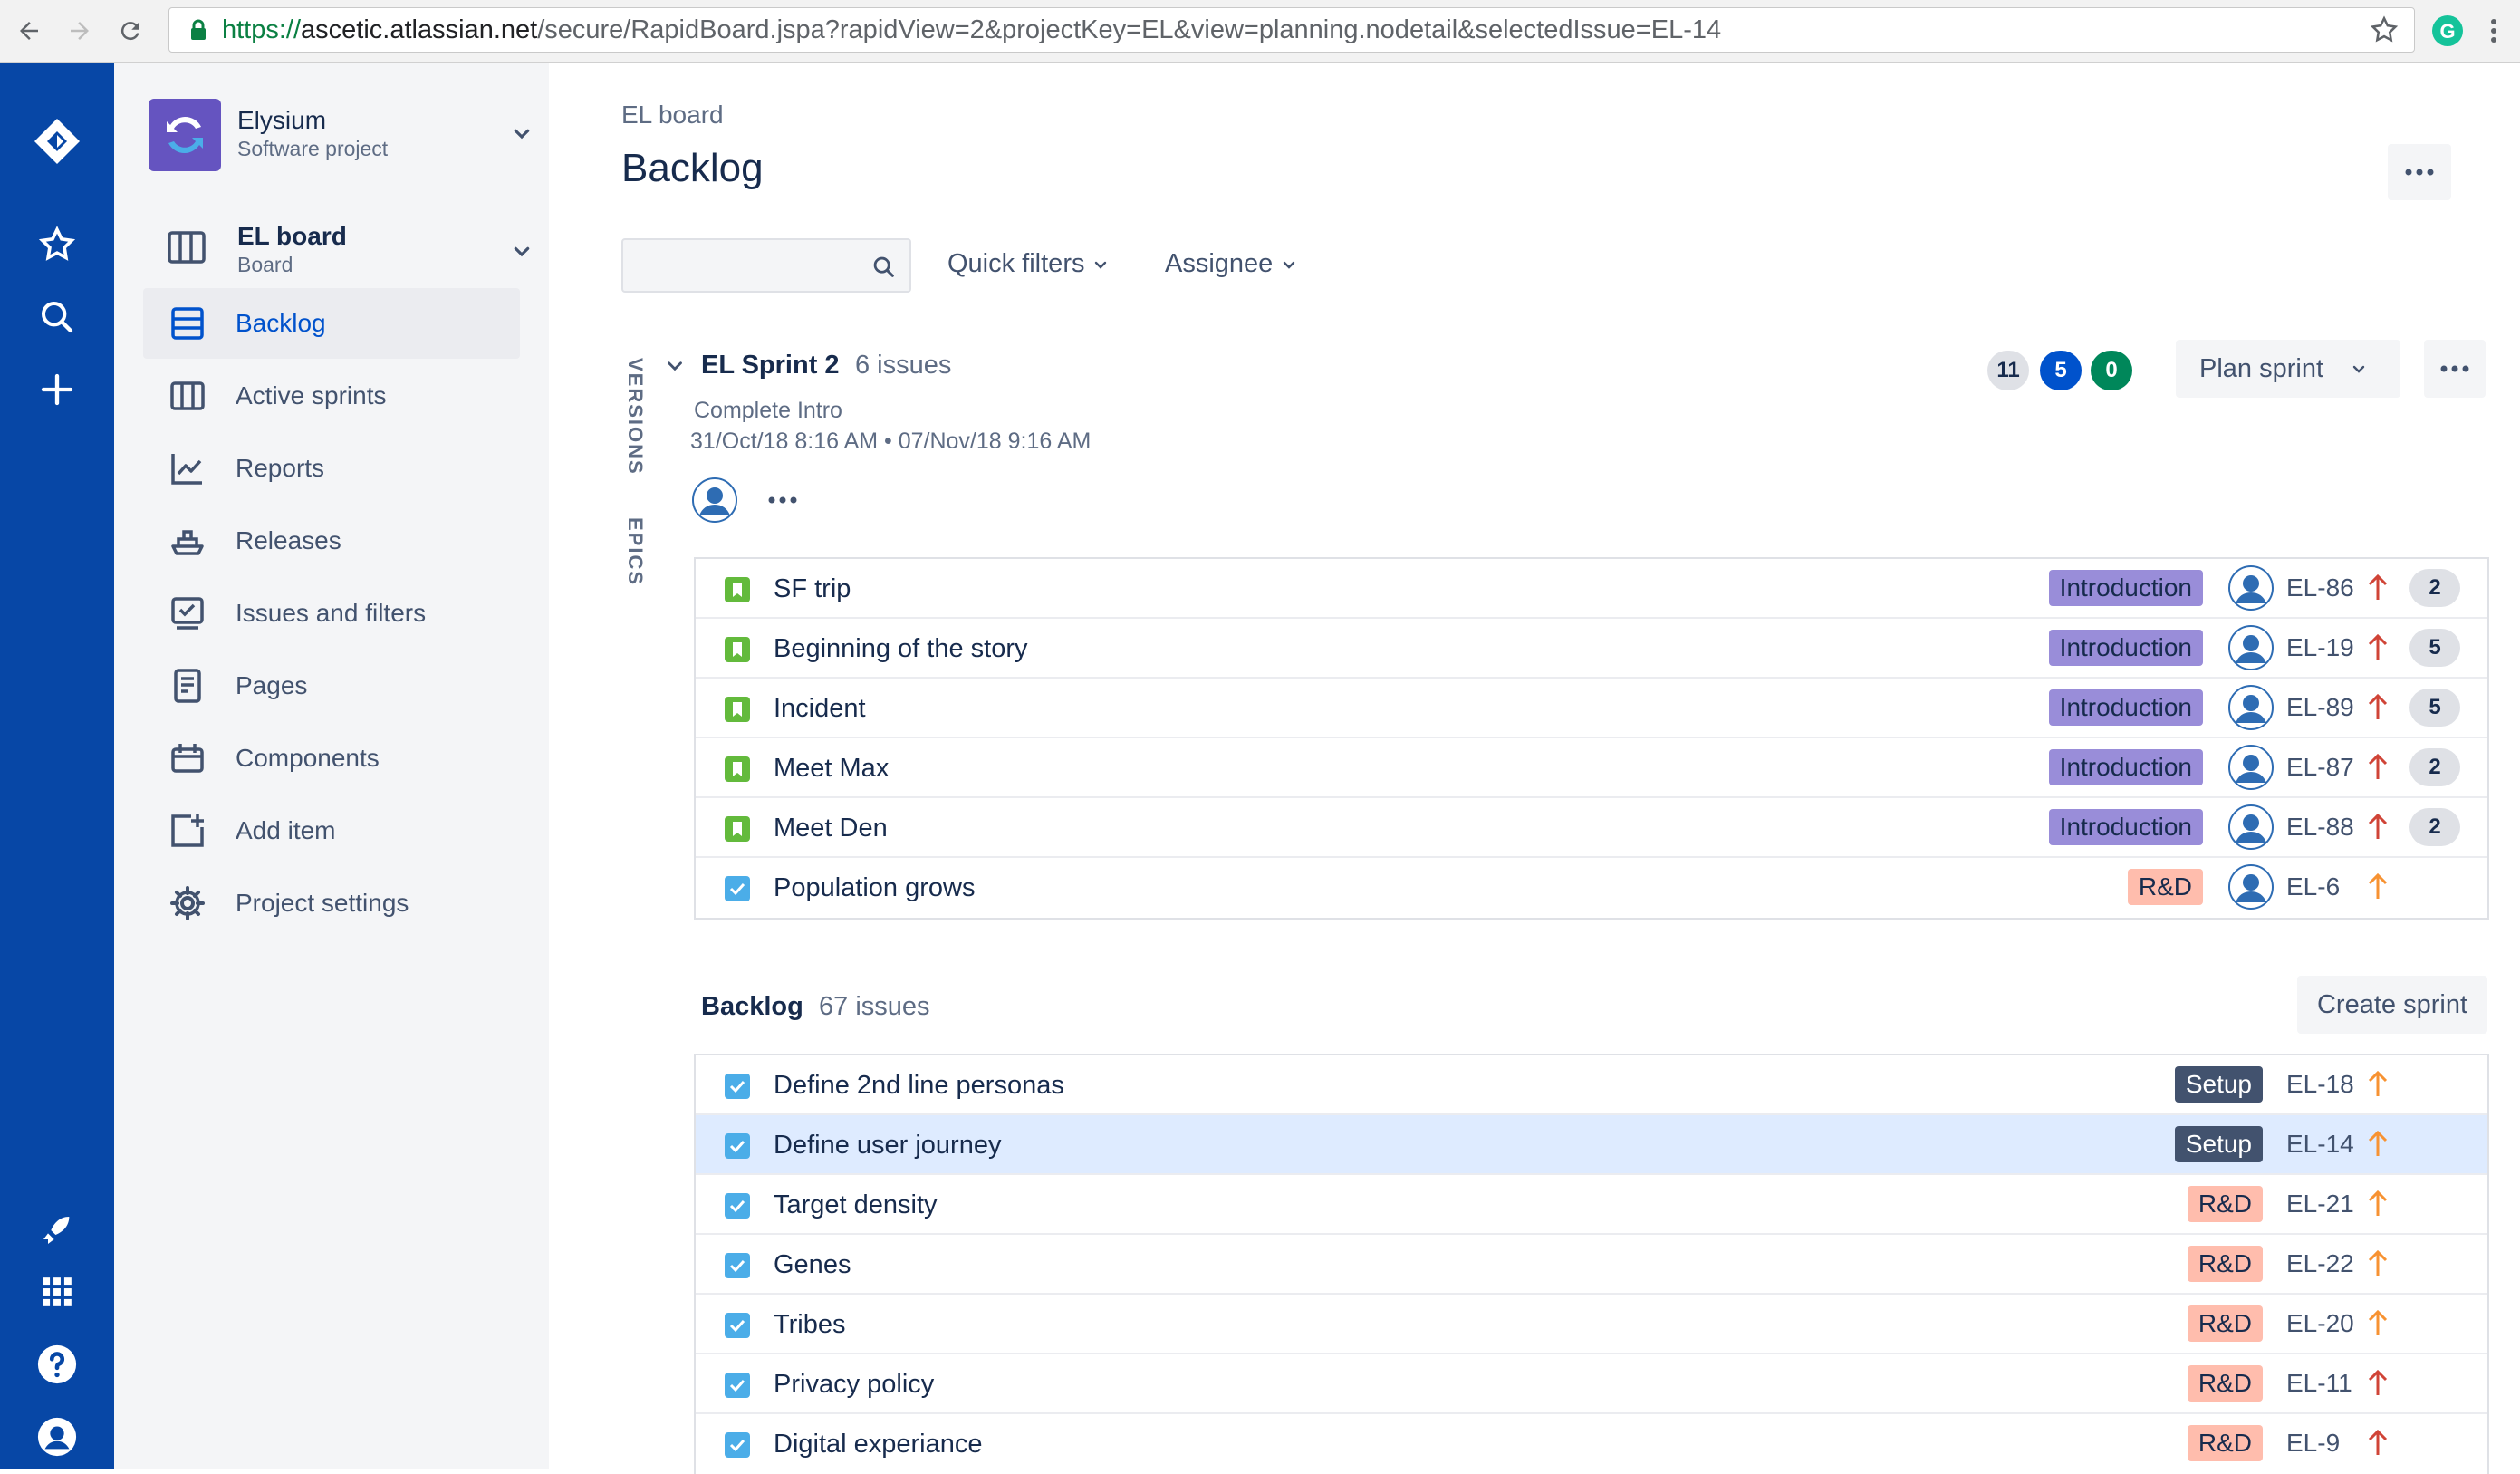  What do you see at coordinates (1591, 589) in the screenshot?
I see `issue-row: SF trip Introduction EL-86 2` at bounding box center [1591, 589].